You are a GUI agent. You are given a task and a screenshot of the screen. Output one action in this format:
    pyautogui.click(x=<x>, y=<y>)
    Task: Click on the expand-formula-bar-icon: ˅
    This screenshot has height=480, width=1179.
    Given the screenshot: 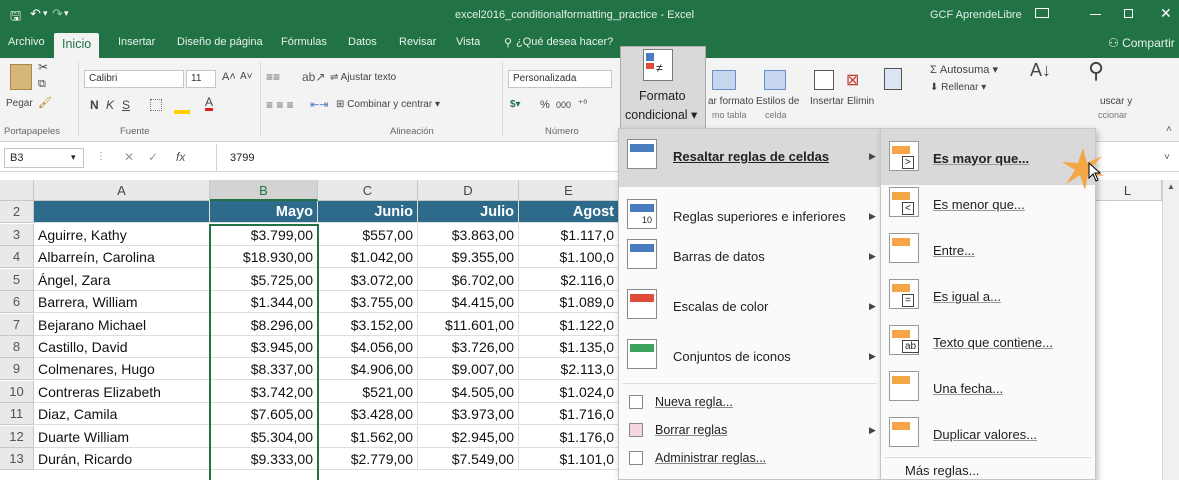 What is the action you would take?
    pyautogui.click(x=1167, y=157)
    